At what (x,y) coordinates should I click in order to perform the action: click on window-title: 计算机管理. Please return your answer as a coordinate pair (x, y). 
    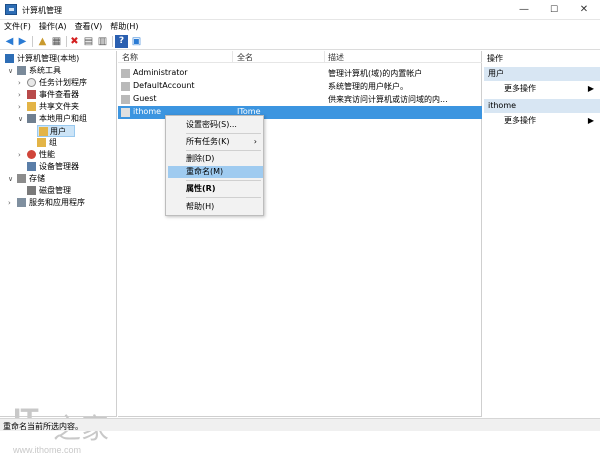
    Looking at the image, I should click on (42, 10).